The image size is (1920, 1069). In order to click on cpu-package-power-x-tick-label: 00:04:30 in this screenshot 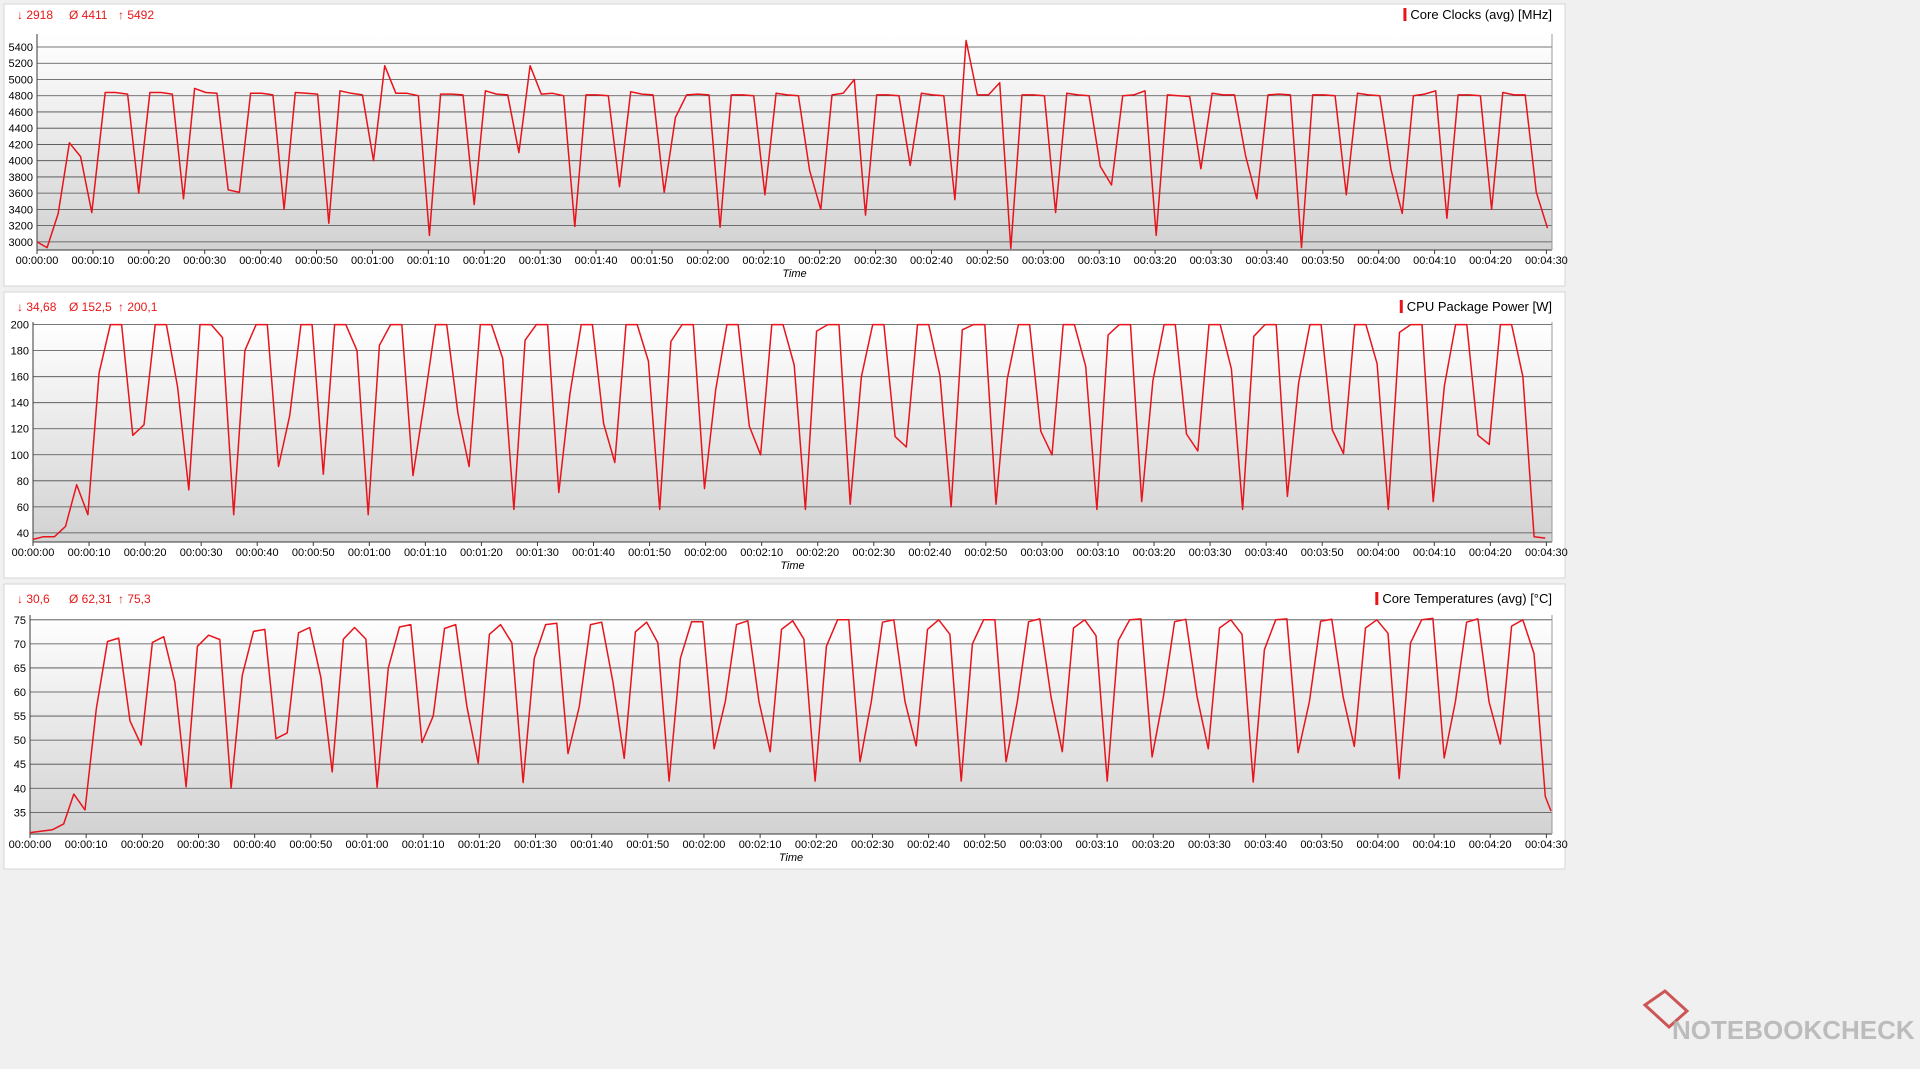, I will do `click(1546, 553)`.